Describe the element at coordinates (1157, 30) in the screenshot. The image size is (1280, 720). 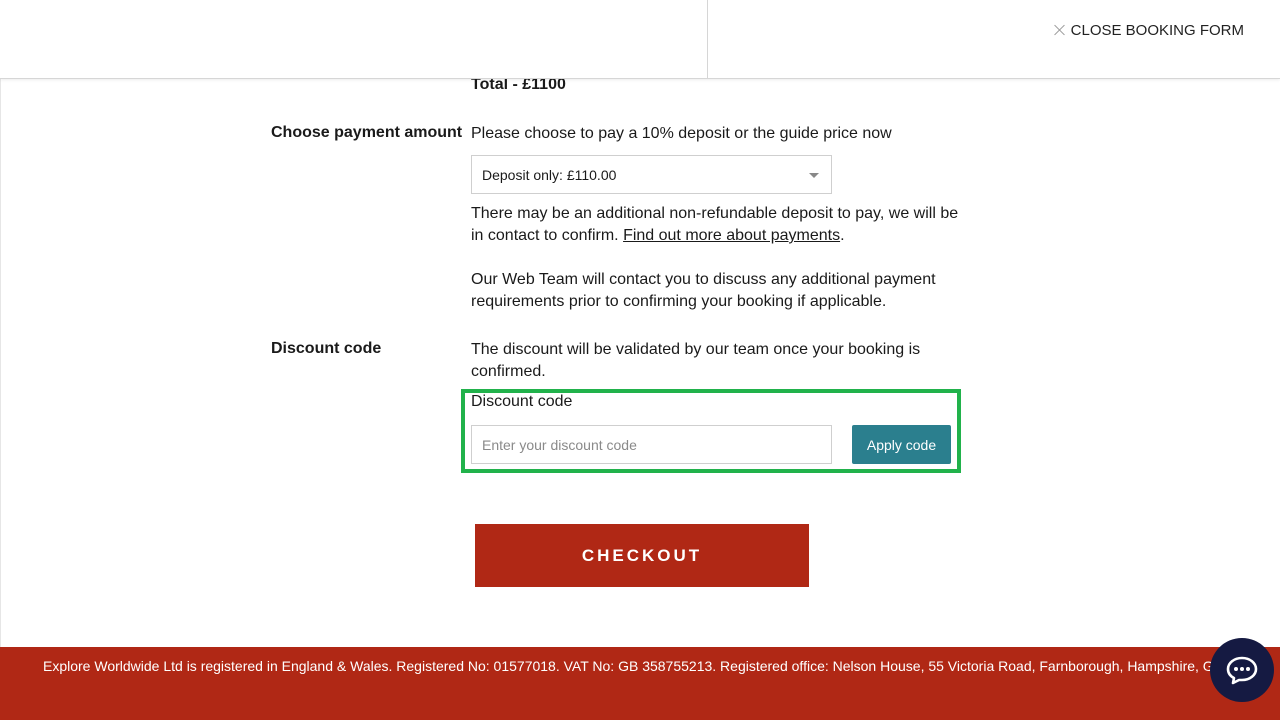
I see `close-booking-form-label: CLOSE BOOKING FORM` at that location.